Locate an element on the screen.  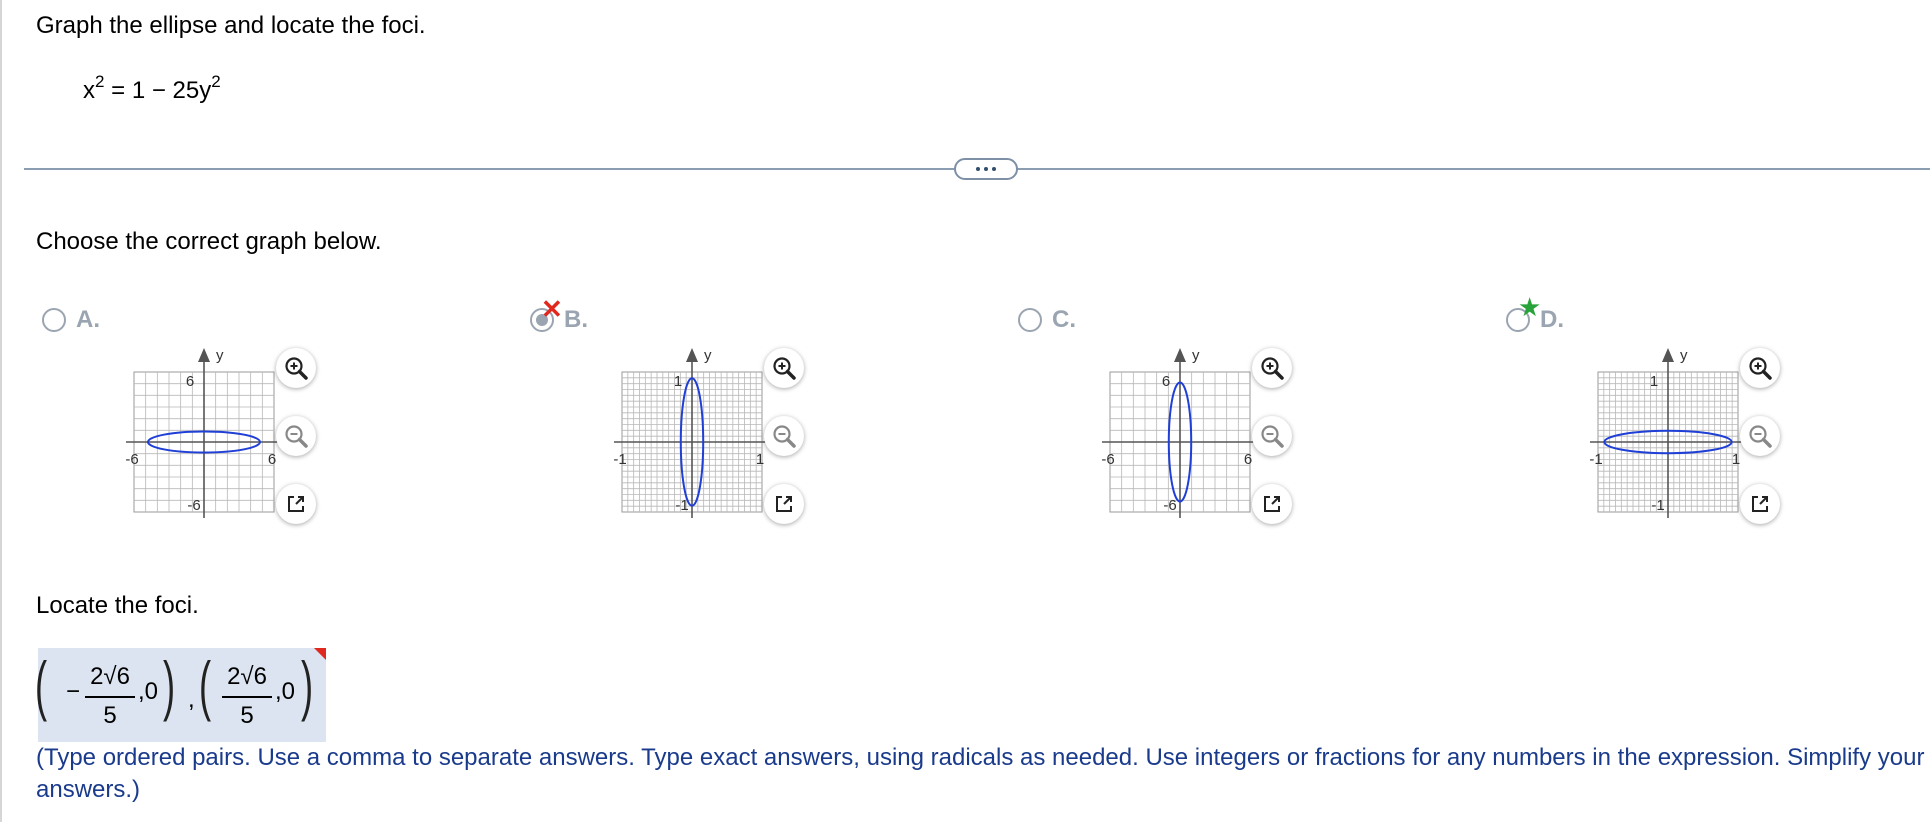
option-d-zoom-in-button is located at coordinates (1760, 368).